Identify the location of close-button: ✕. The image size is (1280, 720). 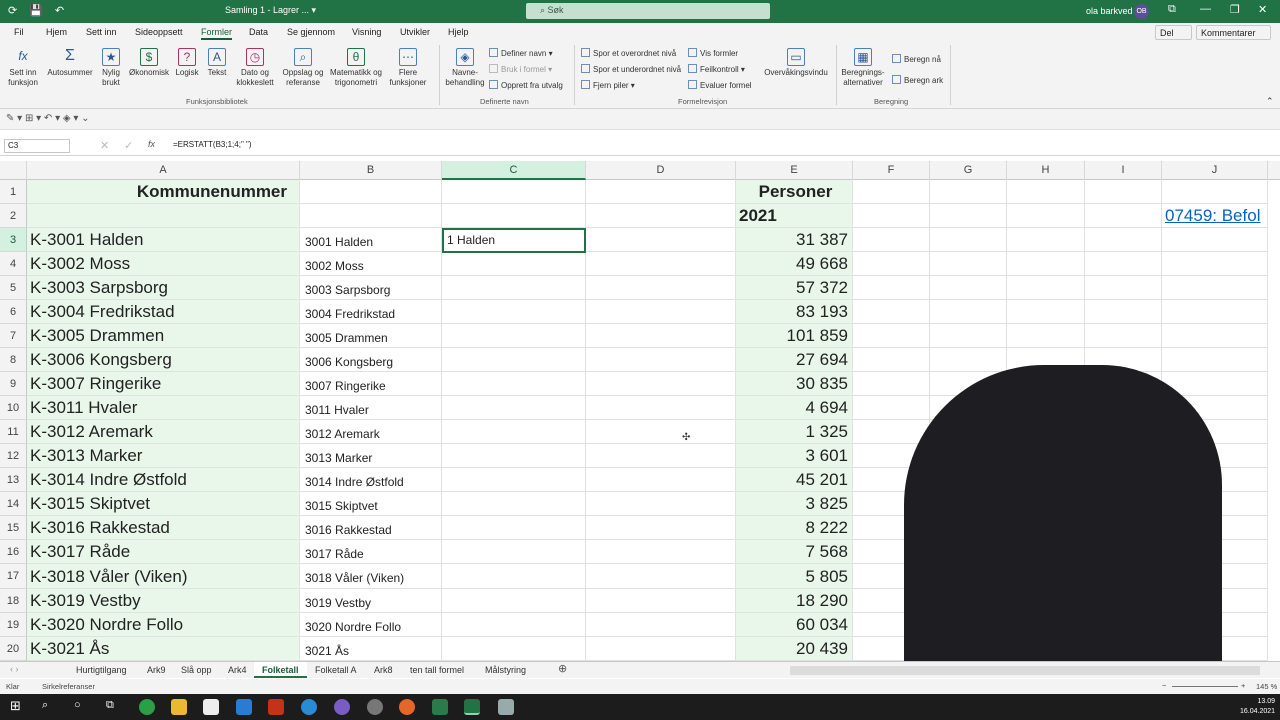
(1262, 9).